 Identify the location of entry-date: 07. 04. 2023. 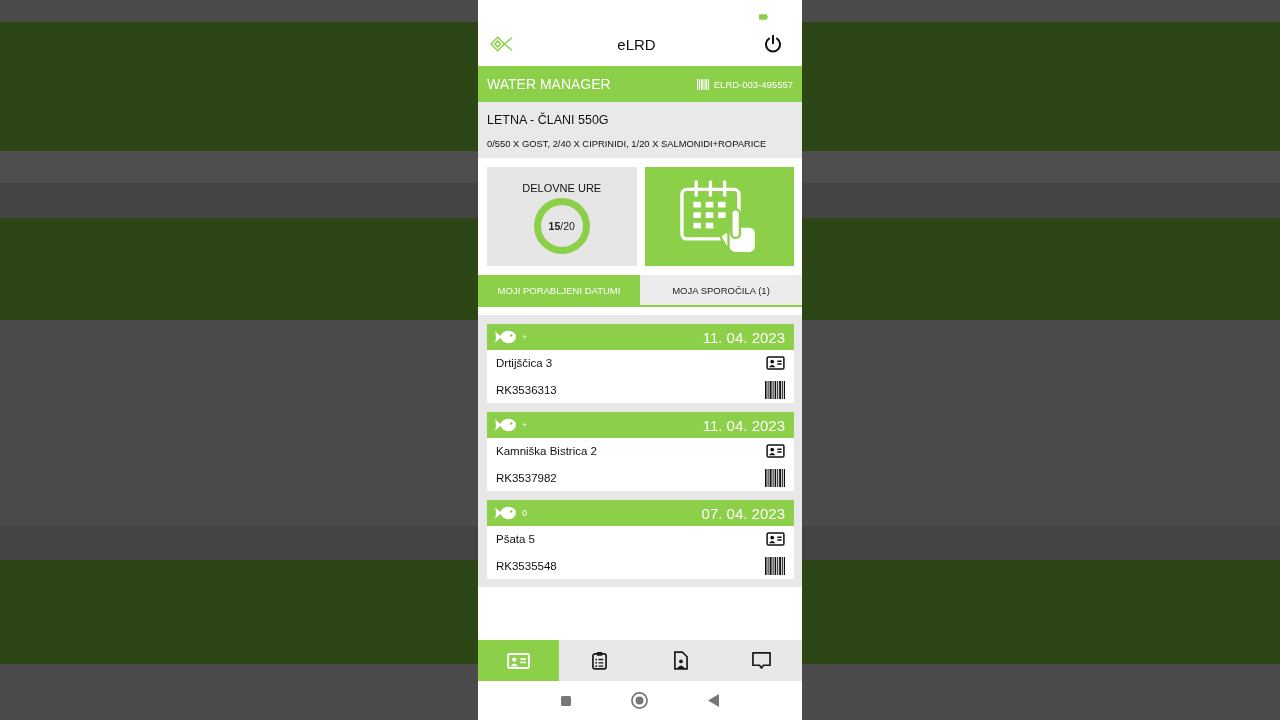
(743, 513).